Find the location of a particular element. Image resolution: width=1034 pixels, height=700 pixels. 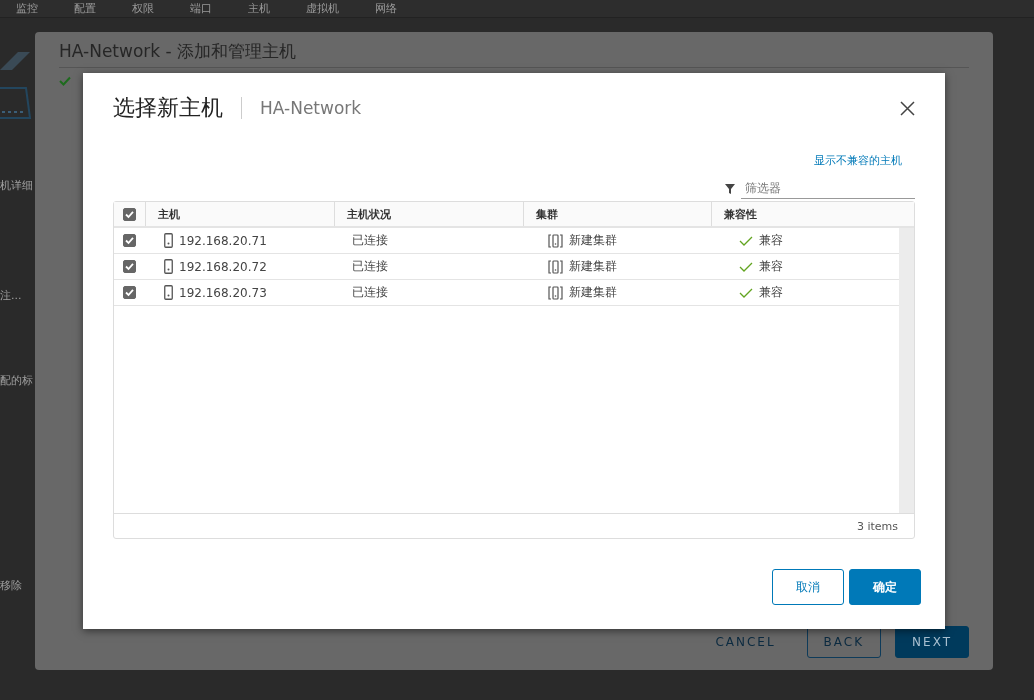

column-header: 集群 is located at coordinates (617, 214).